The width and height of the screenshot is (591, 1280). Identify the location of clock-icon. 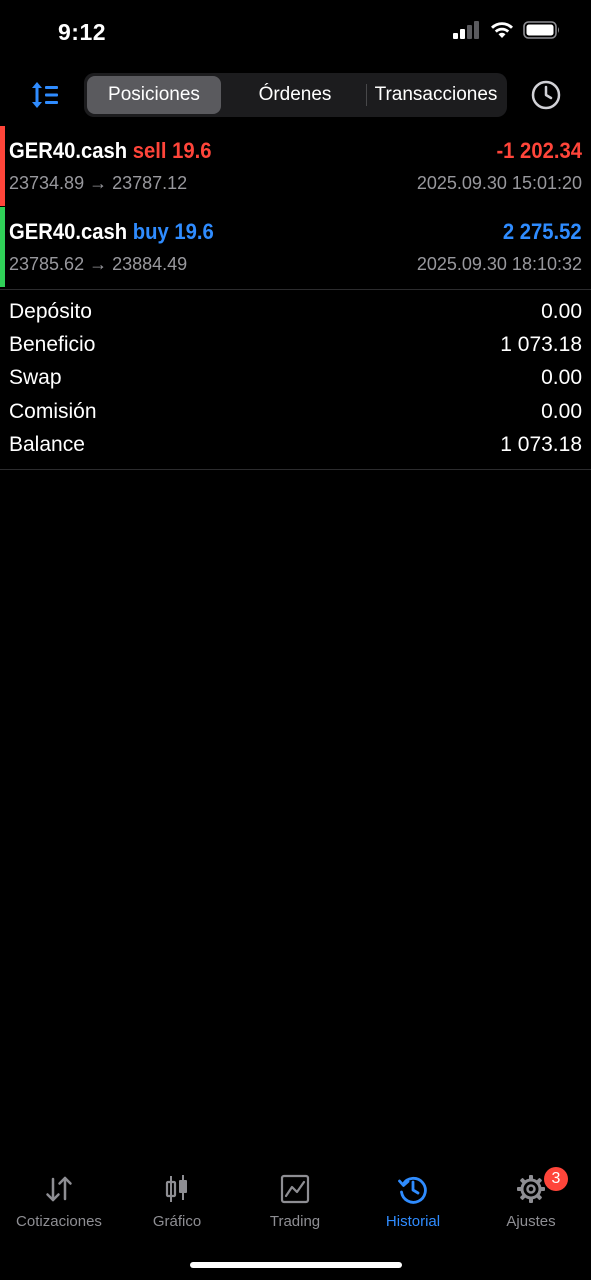
(546, 95).